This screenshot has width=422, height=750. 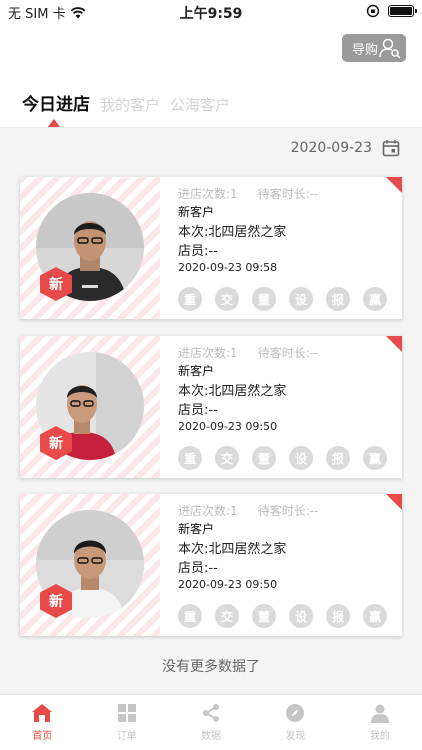 What do you see at coordinates (373, 11) in the screenshot?
I see `orientation-lock-icon` at bounding box center [373, 11].